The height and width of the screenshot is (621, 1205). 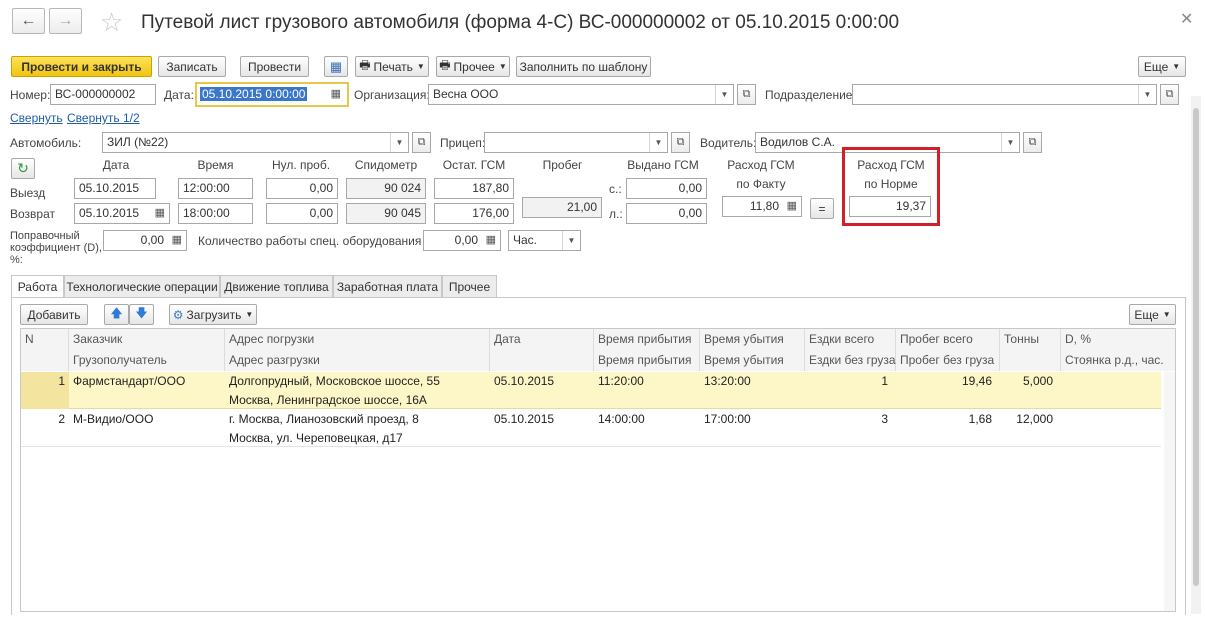 What do you see at coordinates (65, 21) in the screenshot?
I see `forward-button: →` at bounding box center [65, 21].